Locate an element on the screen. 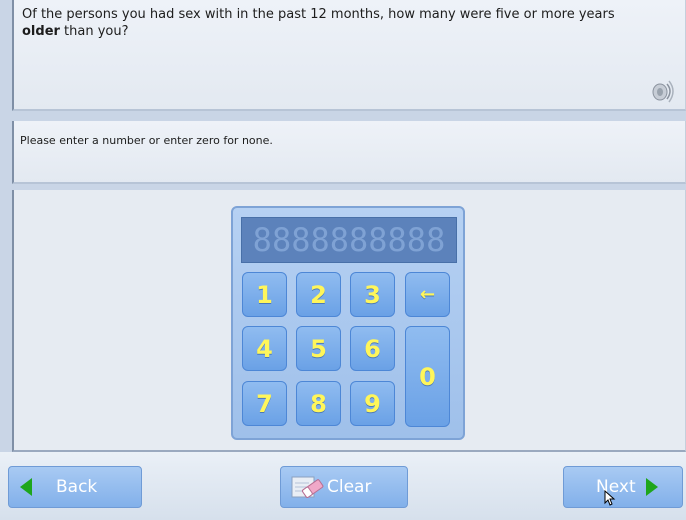 The height and width of the screenshot is (520, 686). key-0: 0 is located at coordinates (427, 376).